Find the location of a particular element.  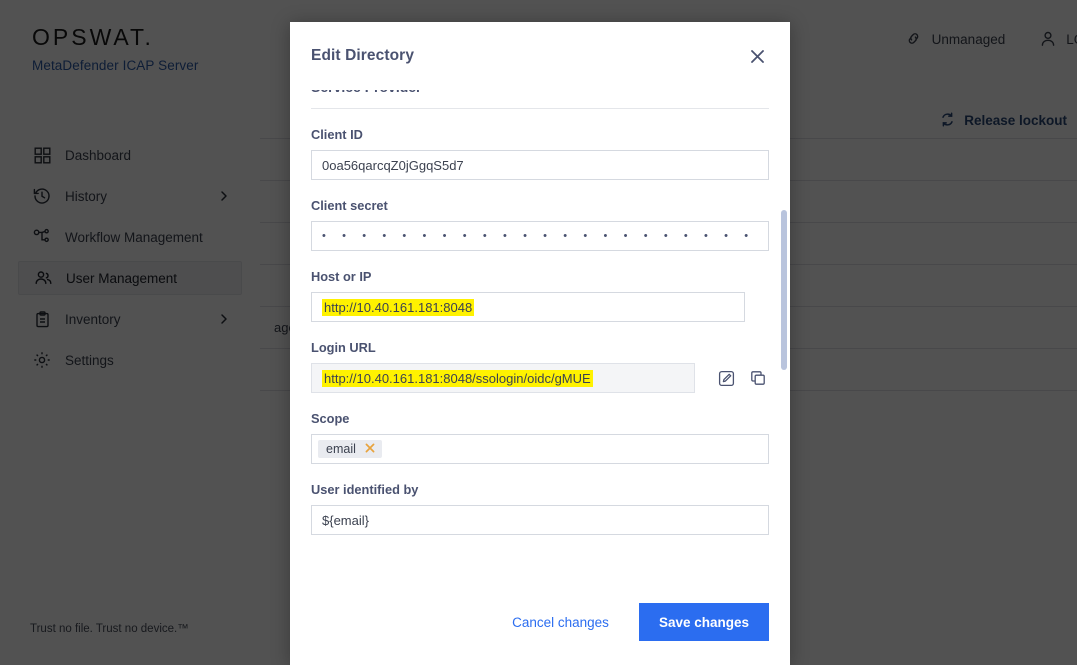

field-host-or-ip: Host or IP http://10.40.161.181:8048 is located at coordinates (540, 295).